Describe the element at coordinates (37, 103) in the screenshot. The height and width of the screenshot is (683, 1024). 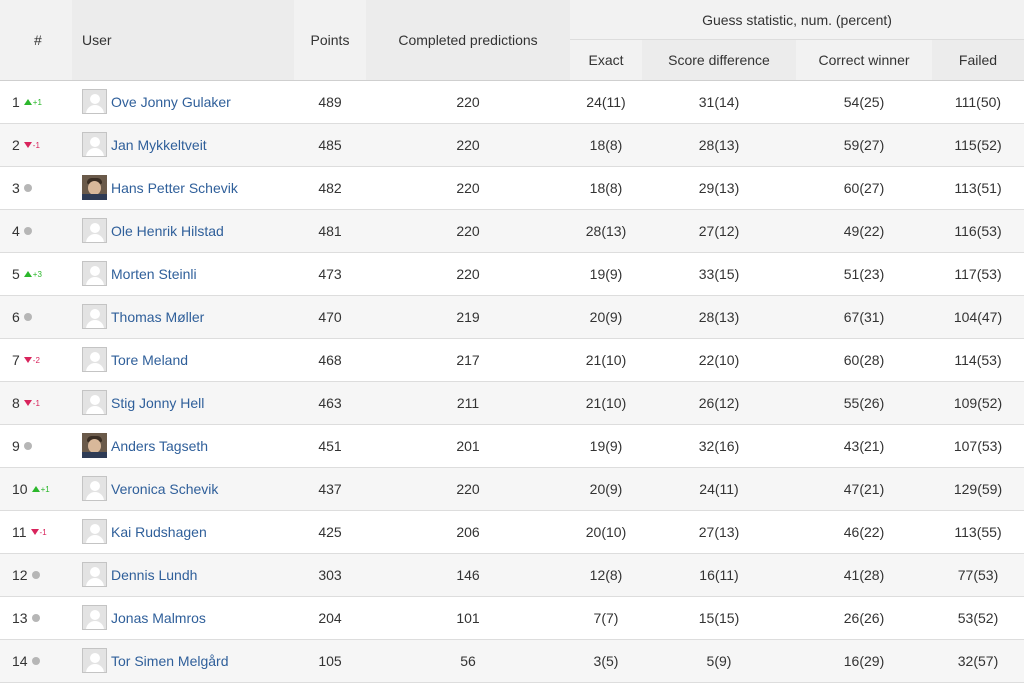
I see `rank-delta: +1` at that location.